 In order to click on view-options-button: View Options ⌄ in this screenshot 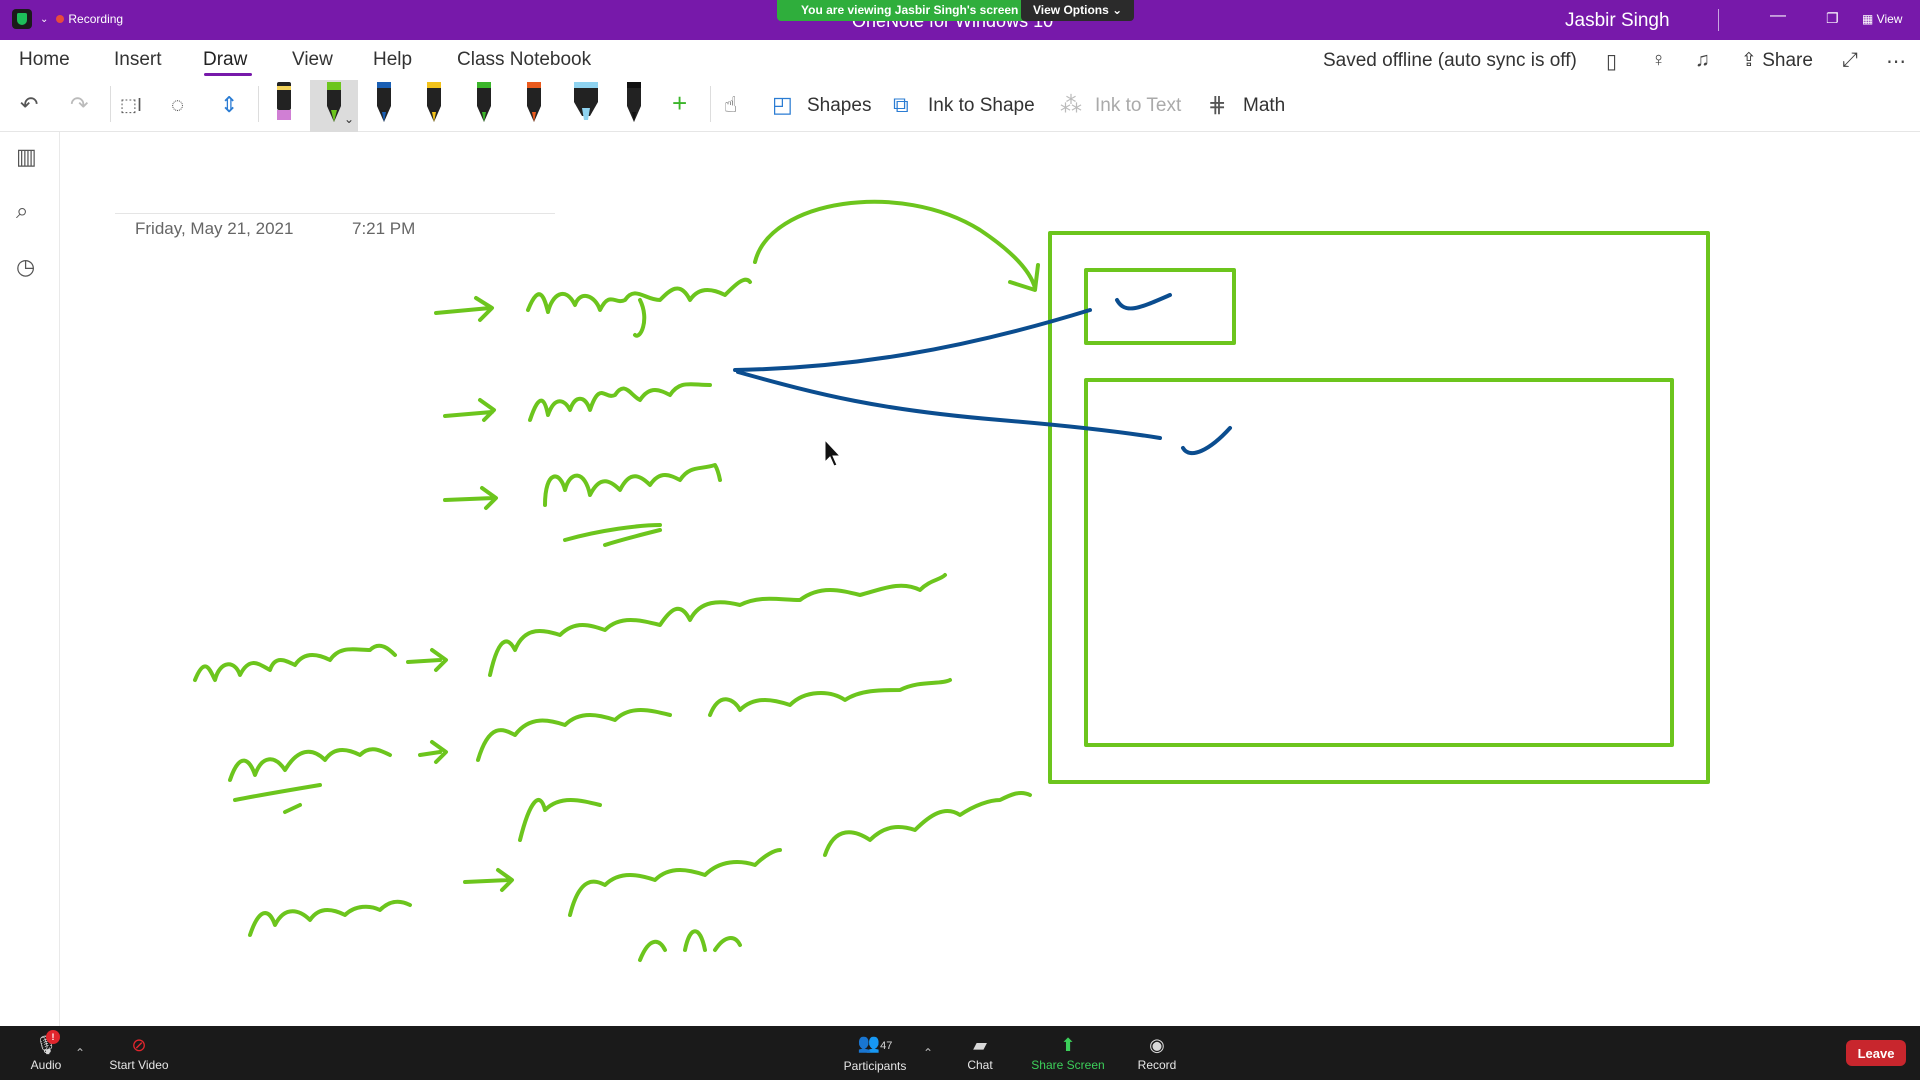, I will do `click(1078, 10)`.